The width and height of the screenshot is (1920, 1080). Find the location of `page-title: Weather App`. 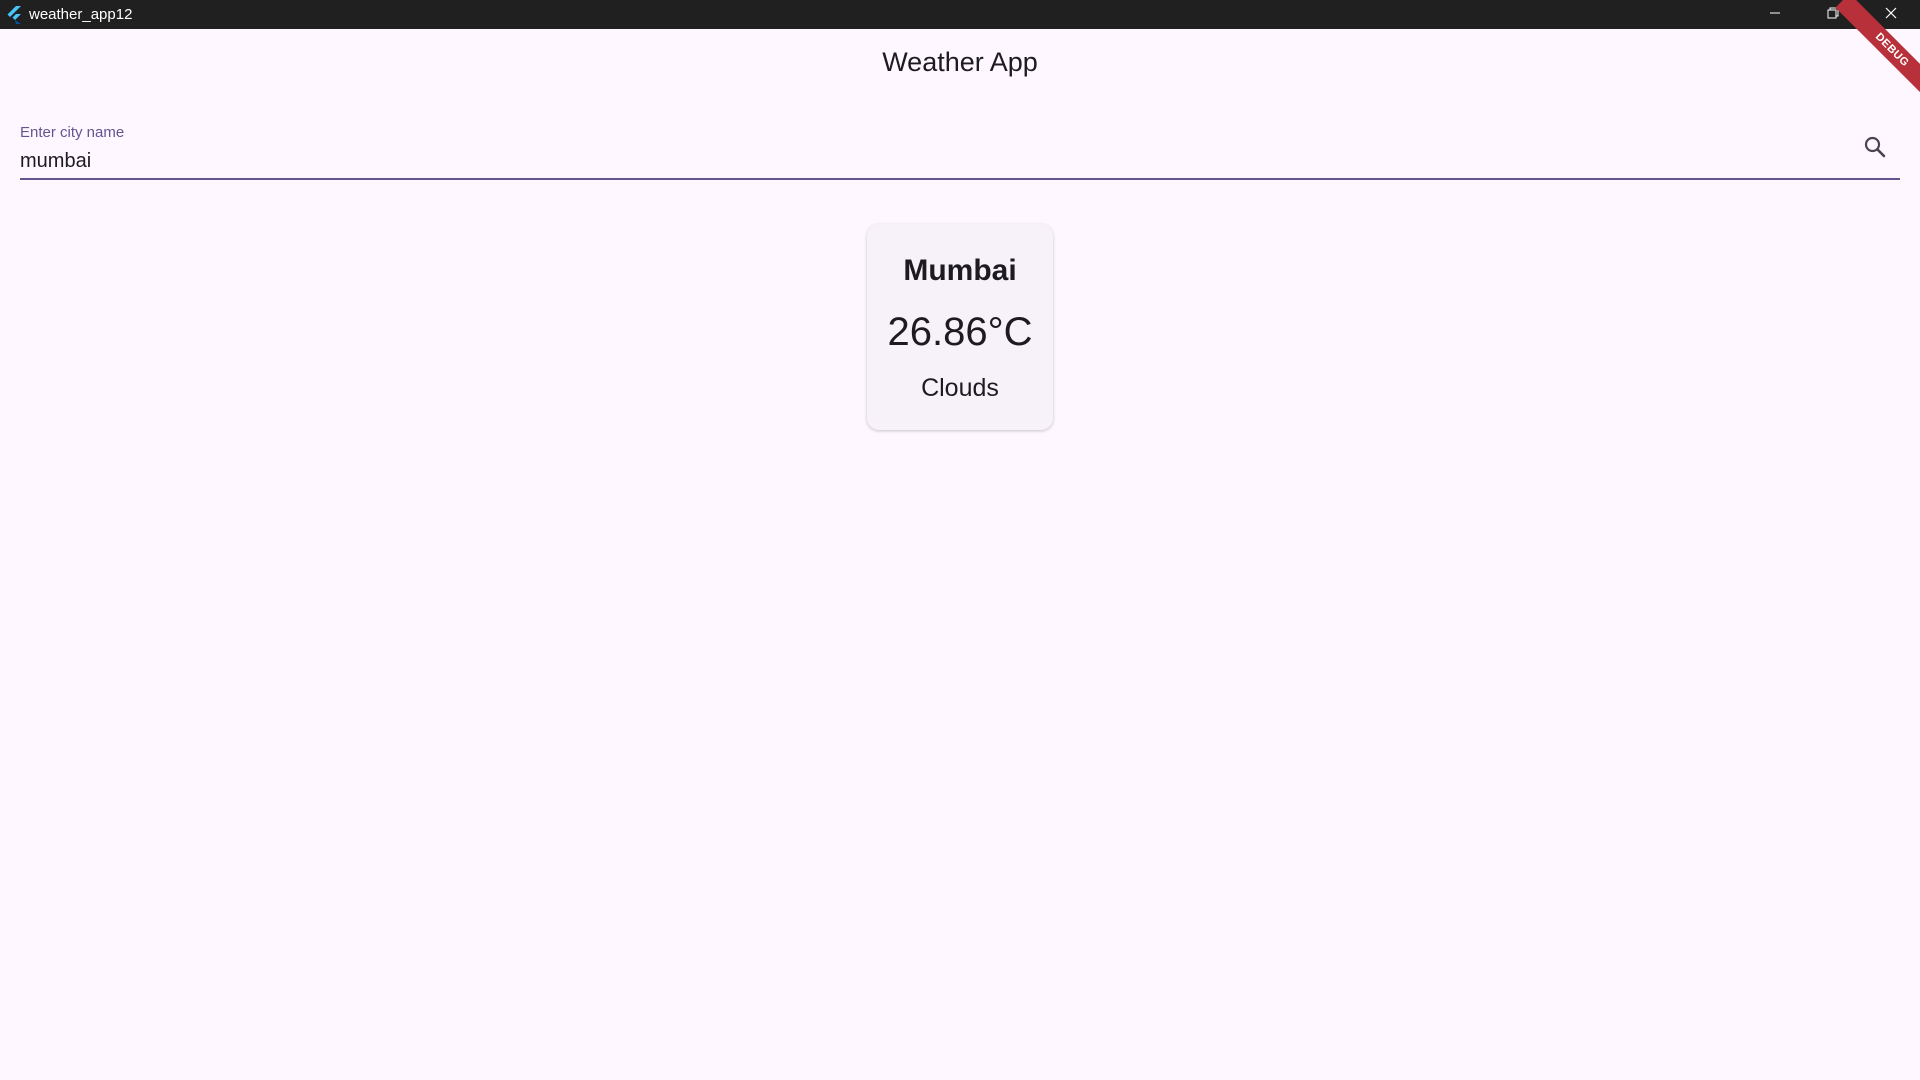

page-title: Weather App is located at coordinates (960, 62).